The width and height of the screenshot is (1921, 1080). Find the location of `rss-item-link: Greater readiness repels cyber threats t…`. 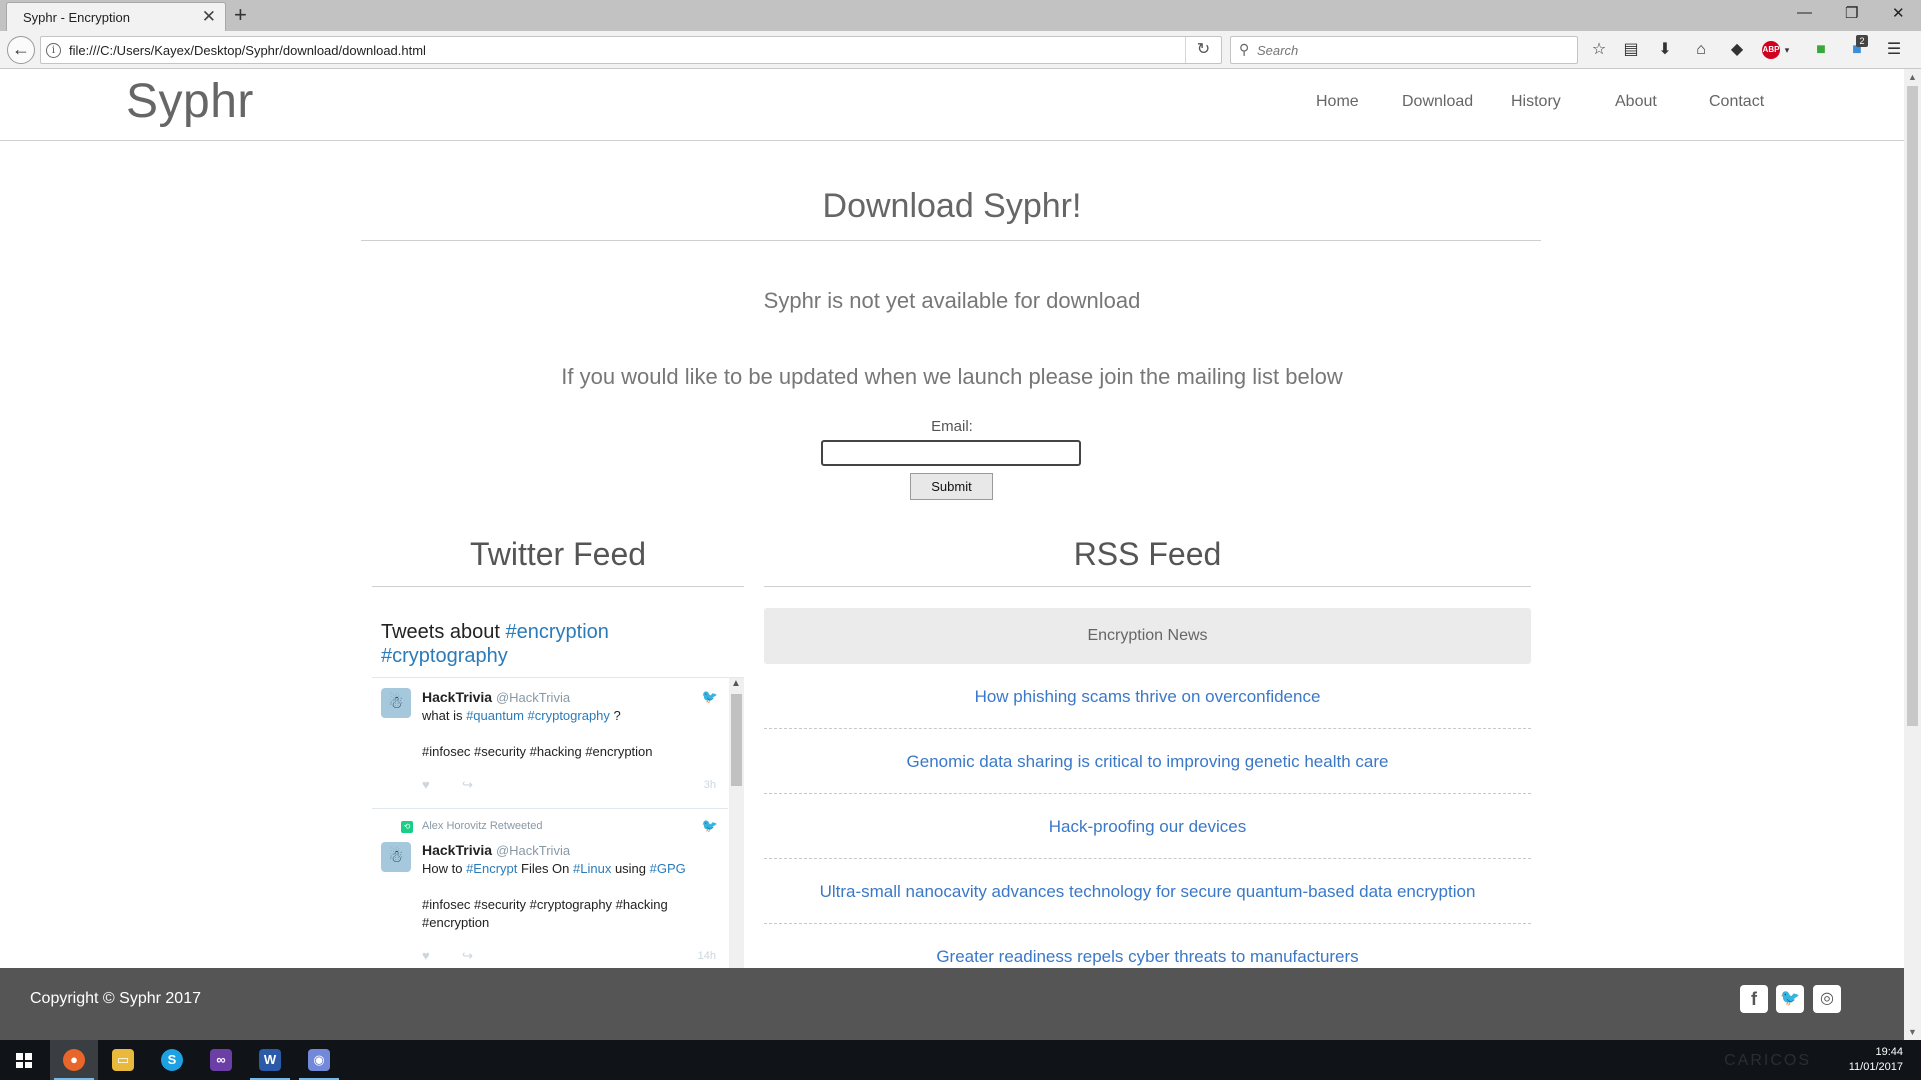

rss-item-link: Greater readiness repels cyber threats t… is located at coordinates (1147, 946).